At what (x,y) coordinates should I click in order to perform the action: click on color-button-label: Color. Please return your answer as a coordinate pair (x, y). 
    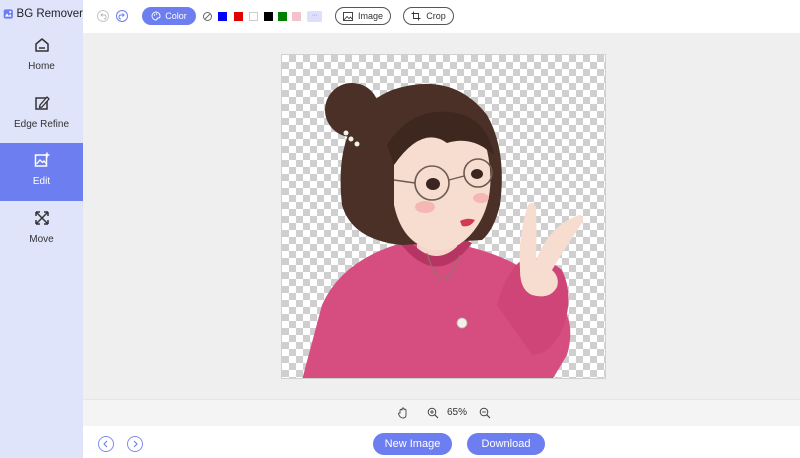
    Looking at the image, I should click on (176, 16).